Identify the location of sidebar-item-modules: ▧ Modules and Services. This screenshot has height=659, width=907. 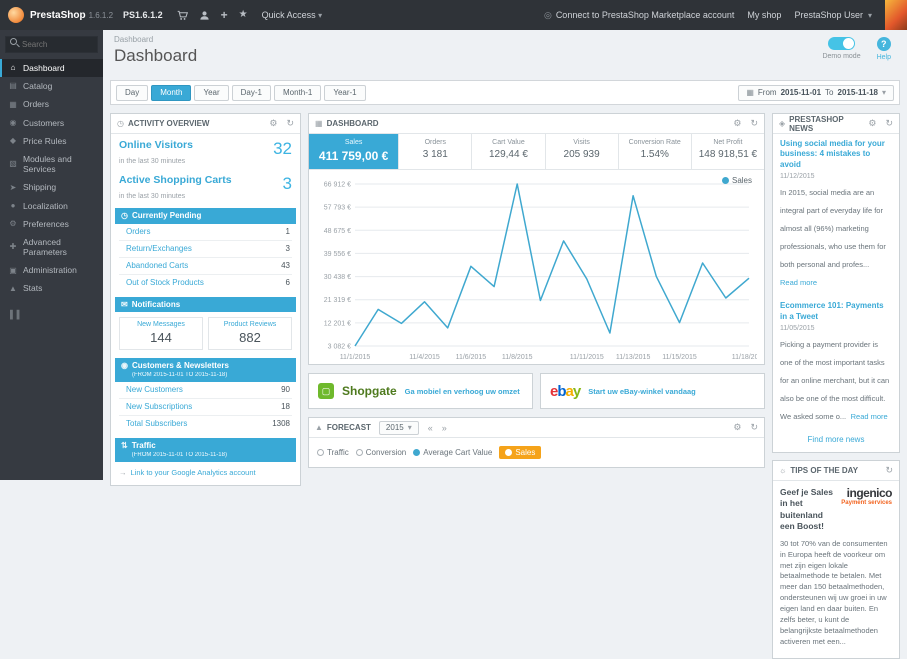
(51, 164).